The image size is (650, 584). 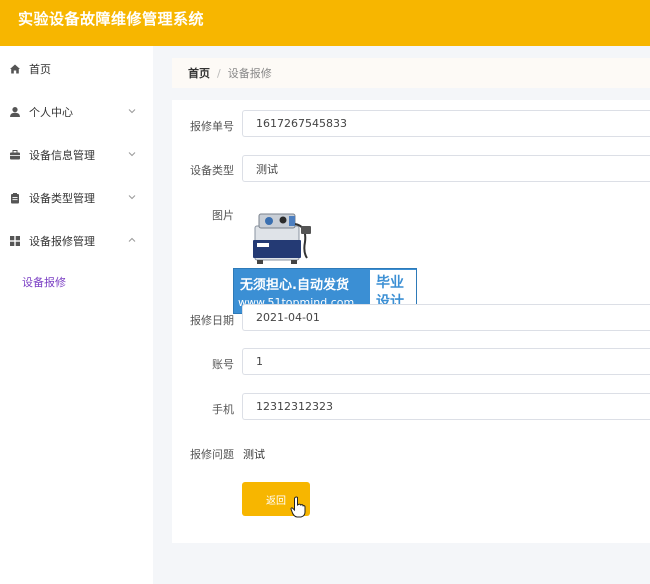 What do you see at coordinates (446, 123) in the screenshot?
I see `order-no-field: 1617267545833` at bounding box center [446, 123].